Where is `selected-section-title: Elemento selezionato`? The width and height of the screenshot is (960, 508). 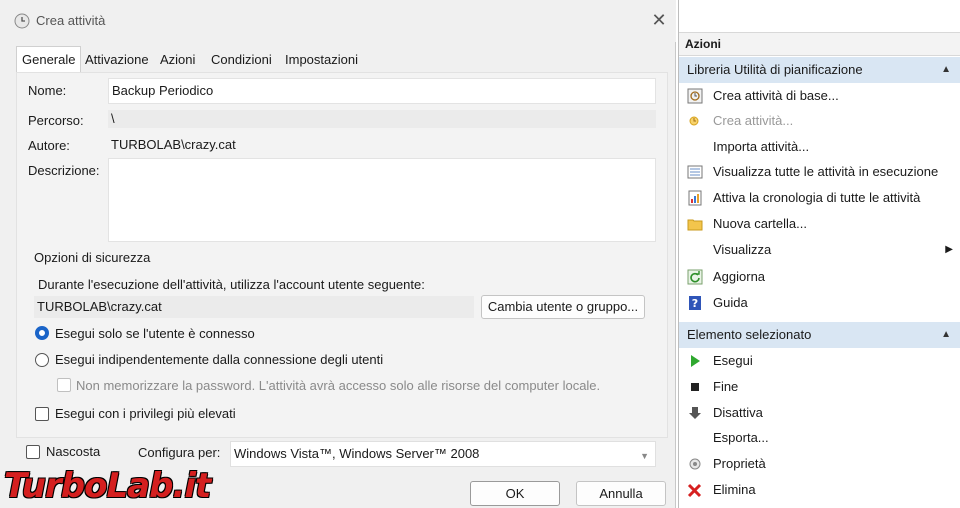 selected-section-title: Elemento selezionato is located at coordinates (749, 334).